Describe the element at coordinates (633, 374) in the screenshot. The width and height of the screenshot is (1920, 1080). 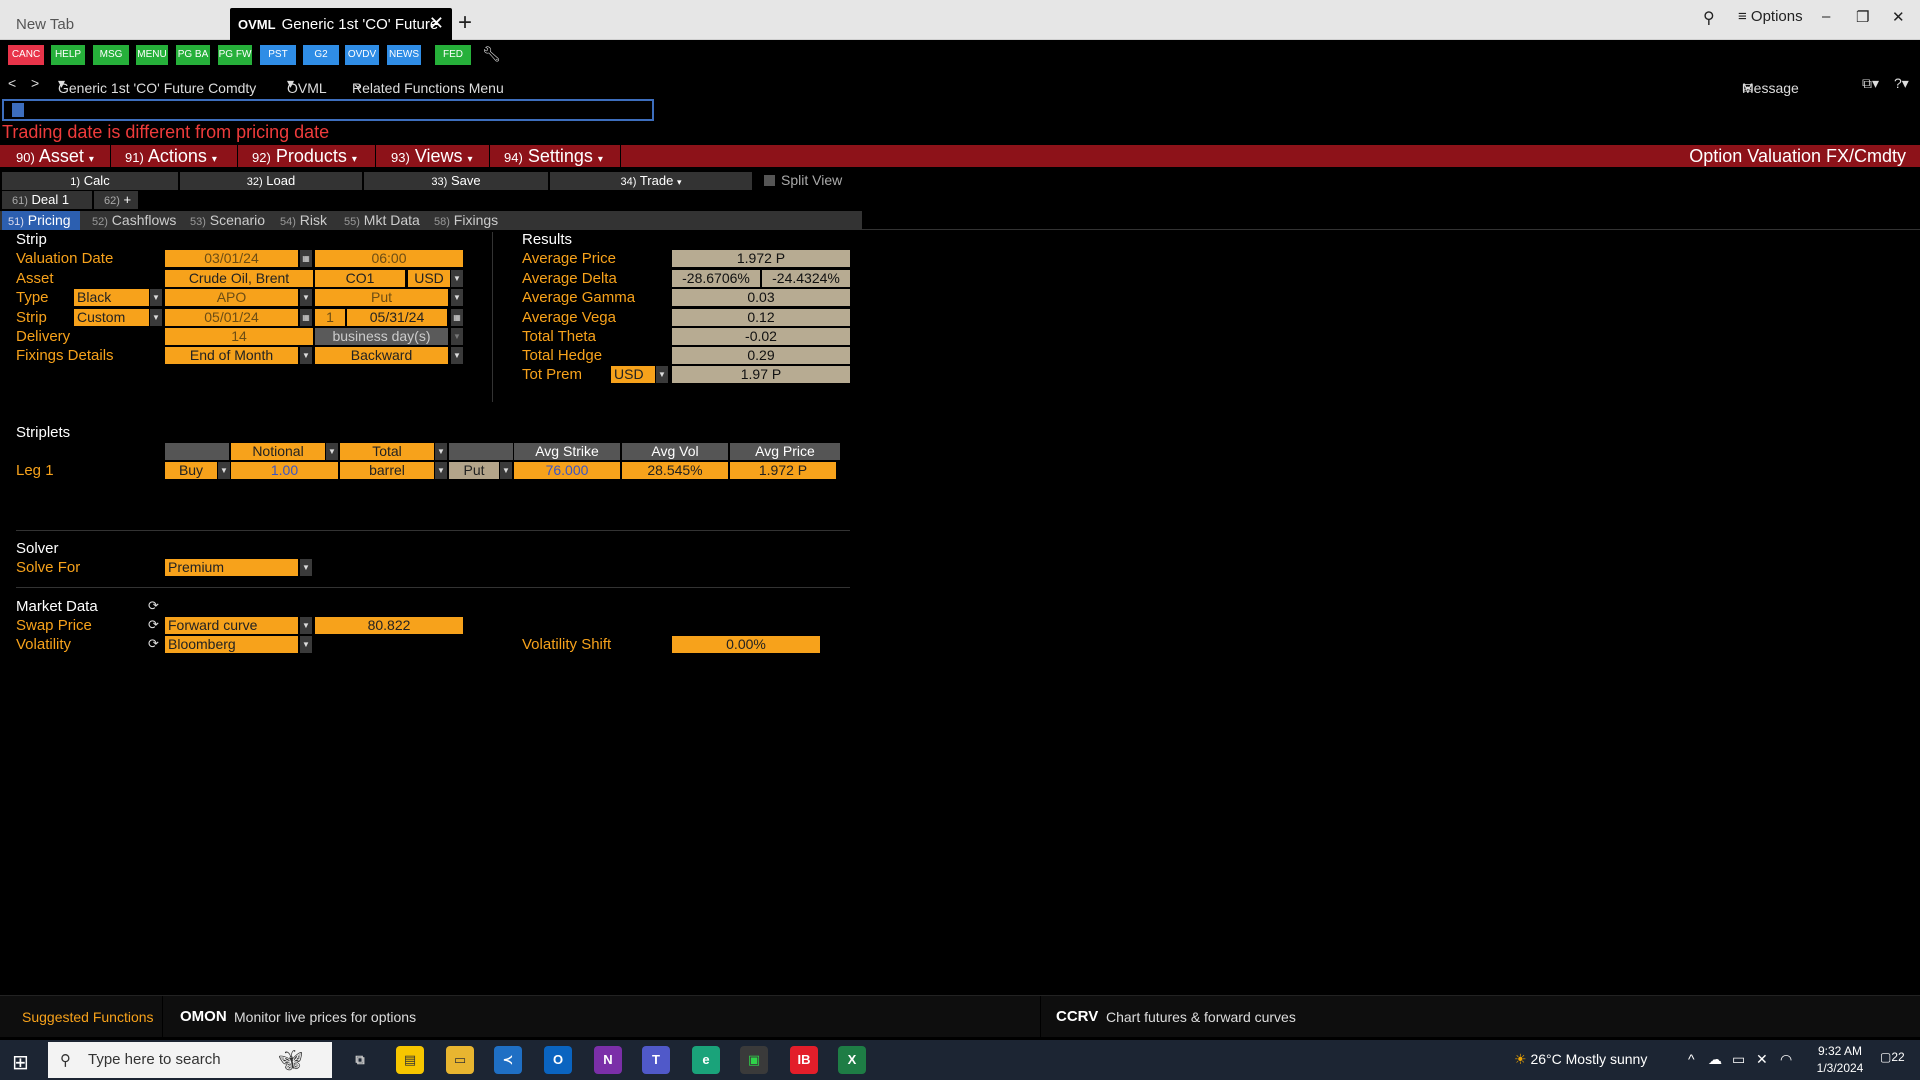
I see `tot-prem-currency-select: USD` at that location.